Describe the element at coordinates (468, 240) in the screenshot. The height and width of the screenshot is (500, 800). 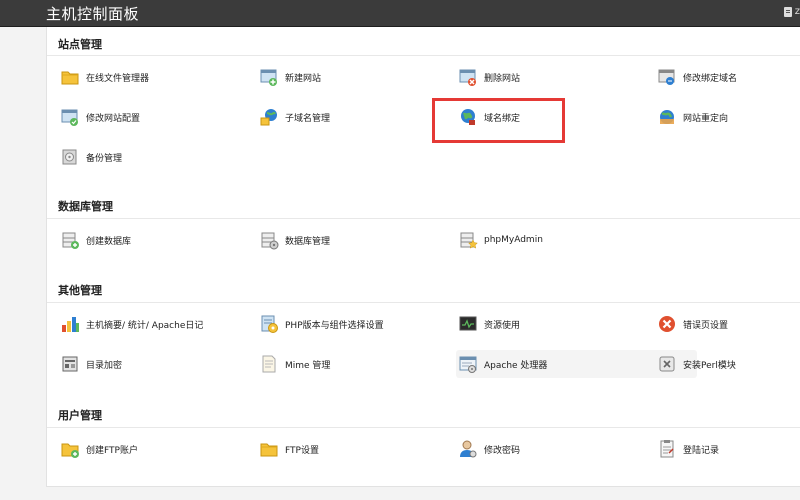
I see `phpmyadmin-icon` at that location.